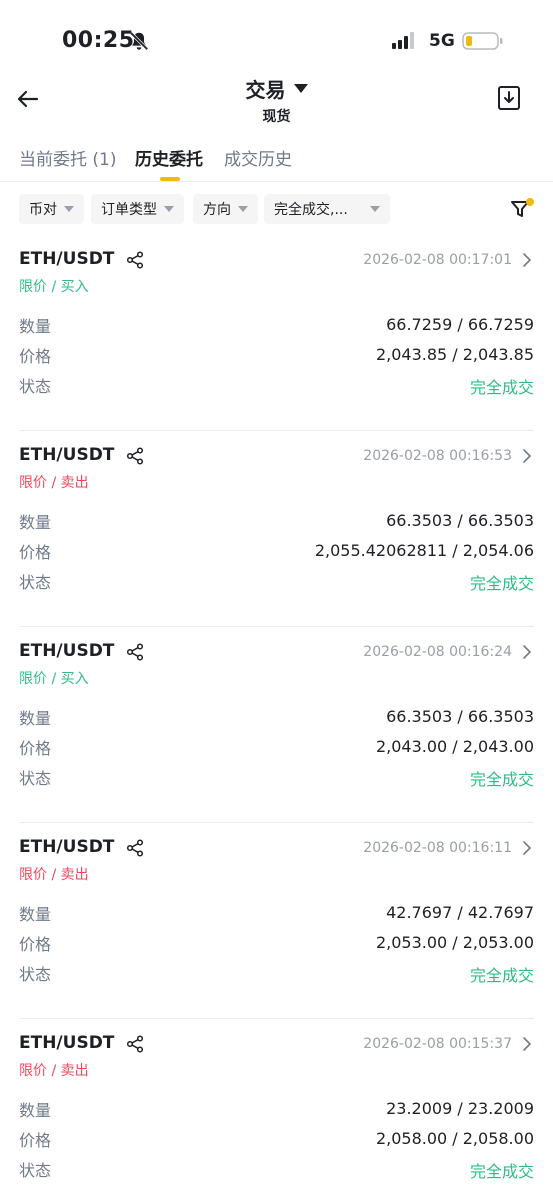  What do you see at coordinates (460, 912) in the screenshot?
I see `quantity-value: 42.7697 / 42.7697` at bounding box center [460, 912].